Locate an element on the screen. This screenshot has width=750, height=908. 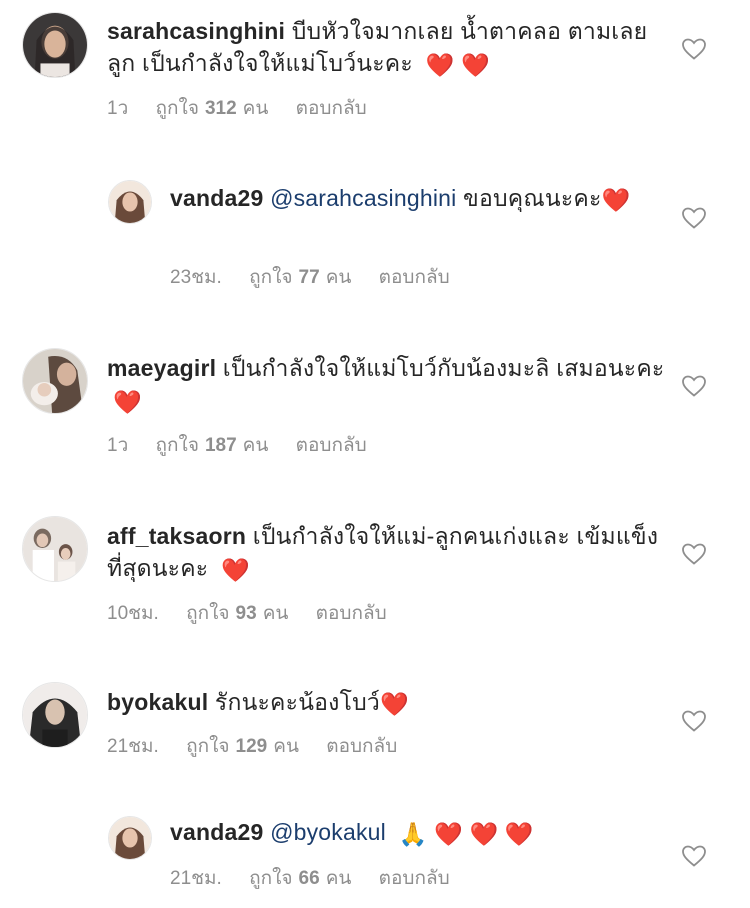
comment-text: vanda29 @sarahcasinghini ขอบคุณนะคะ❤️ is located at coordinates (405, 199).